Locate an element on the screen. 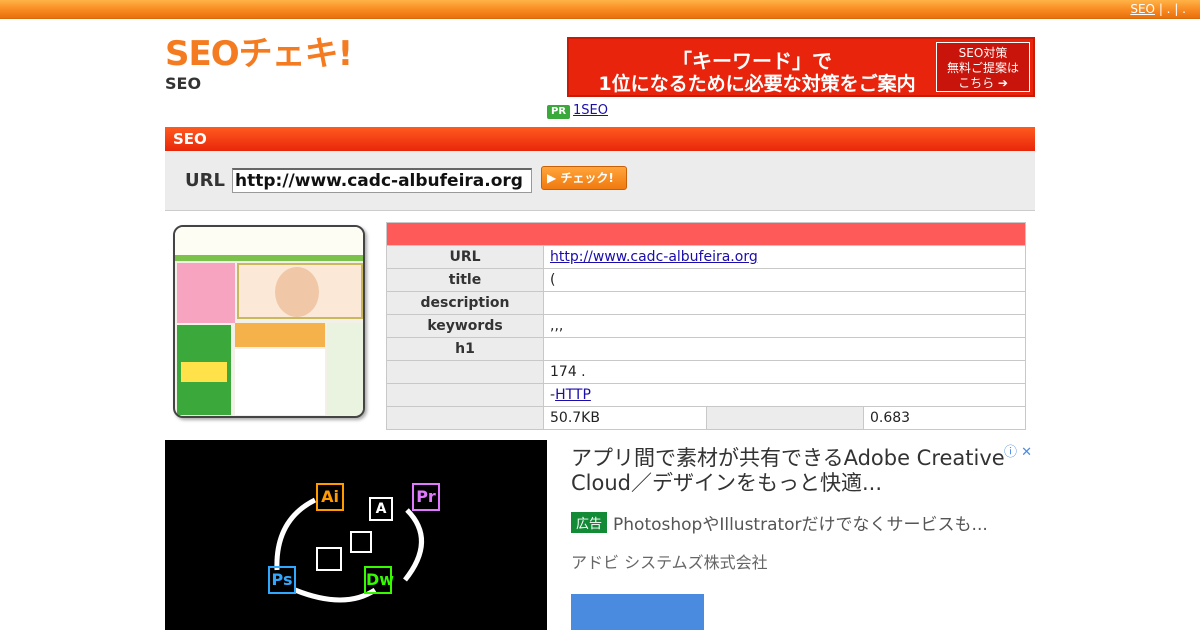 The image size is (1200, 634). table-row: 174 . is located at coordinates (706, 372).